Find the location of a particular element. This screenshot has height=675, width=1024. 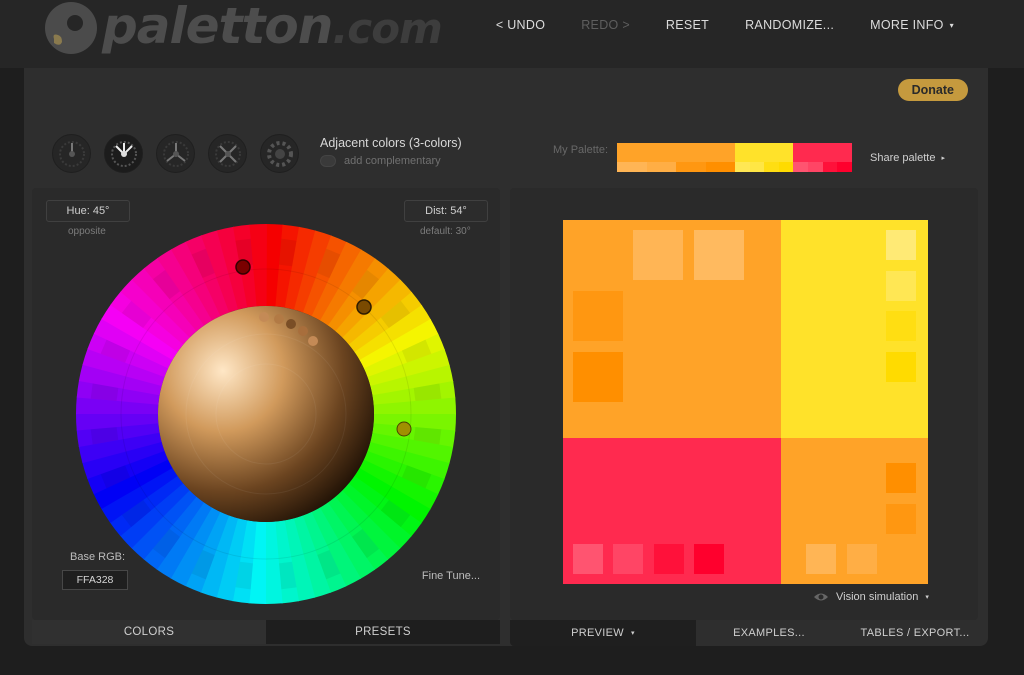

palette-strip is located at coordinates (734, 157).